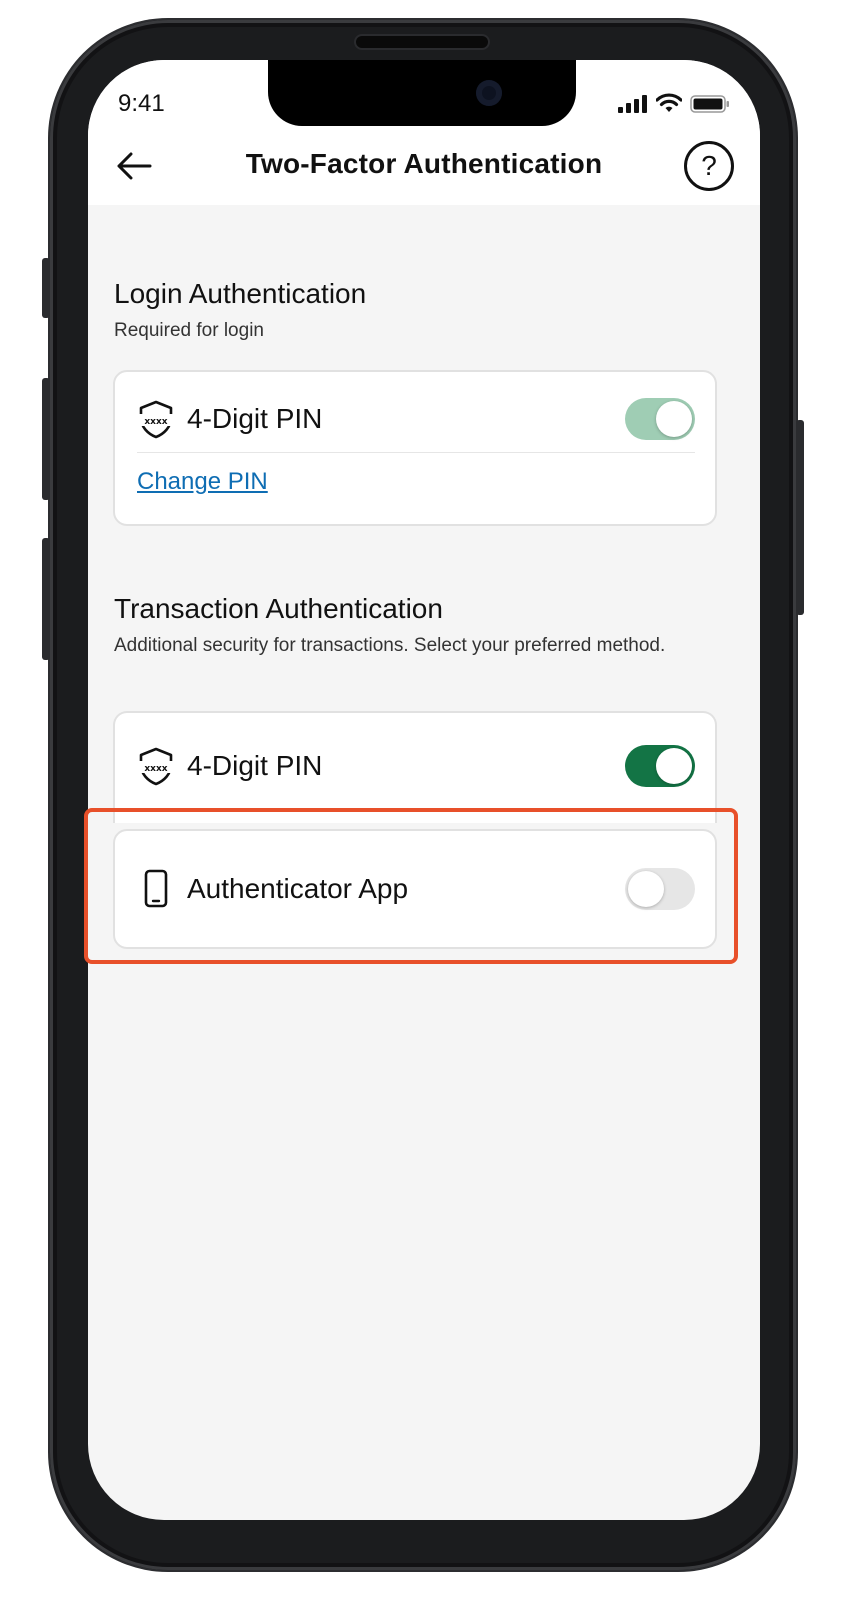  I want to click on battery-icon, so click(709, 104).